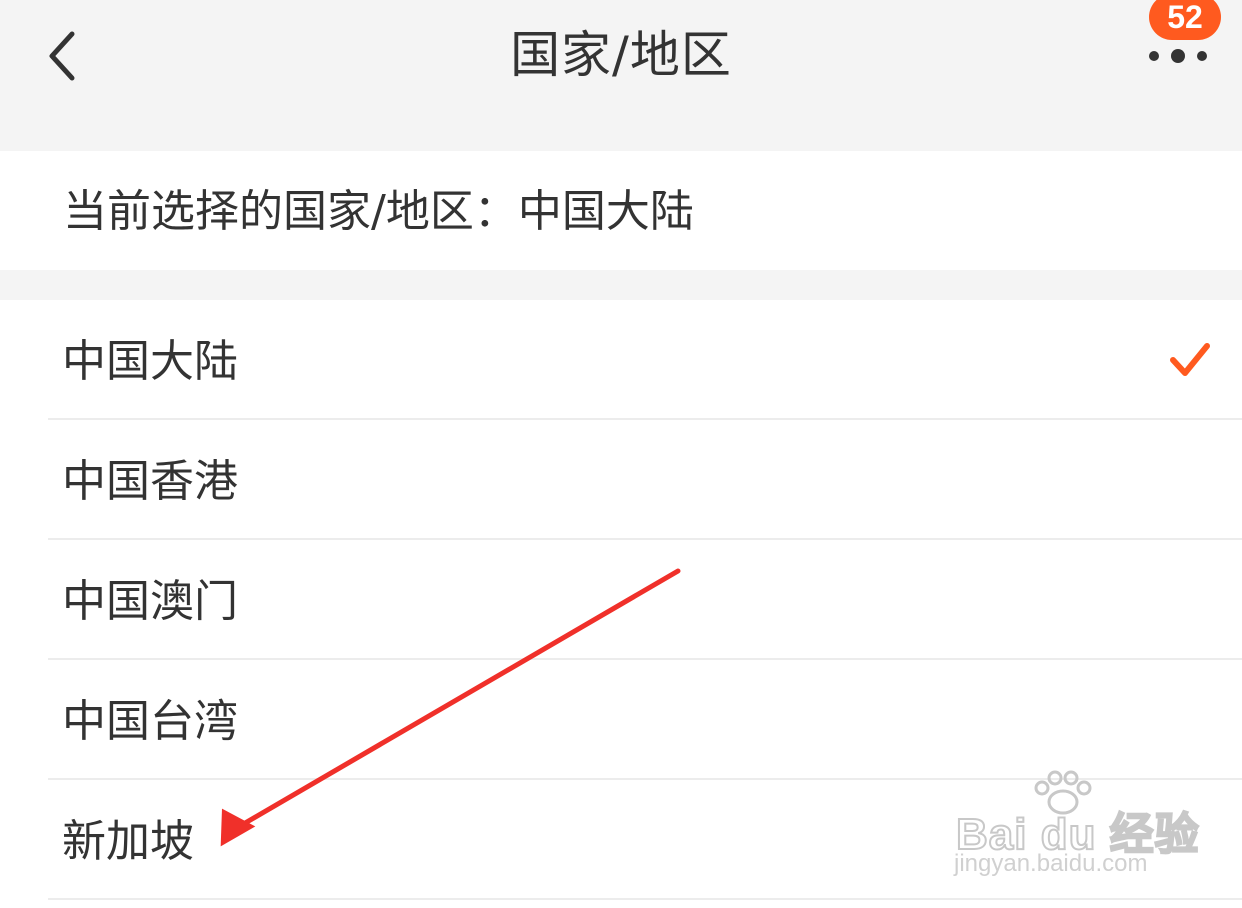  Describe the element at coordinates (150, 361) in the screenshot. I see `region-label: 中国大陆` at that location.